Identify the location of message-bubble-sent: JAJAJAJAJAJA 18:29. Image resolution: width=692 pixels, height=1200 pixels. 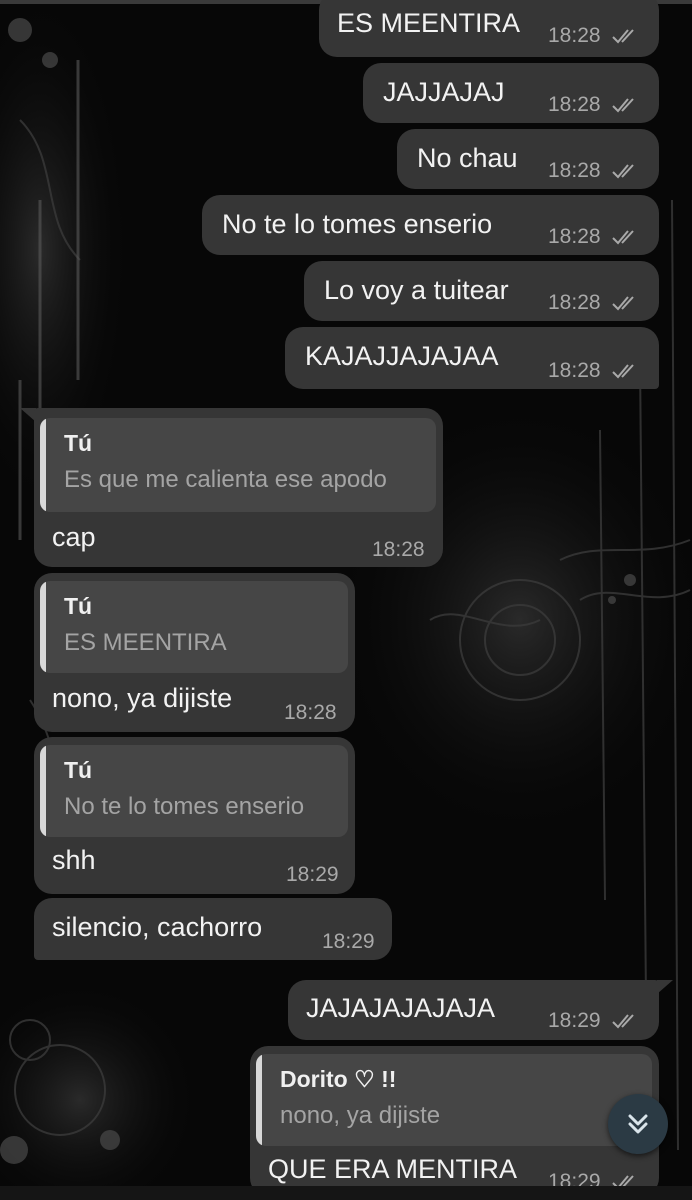
(473, 1010).